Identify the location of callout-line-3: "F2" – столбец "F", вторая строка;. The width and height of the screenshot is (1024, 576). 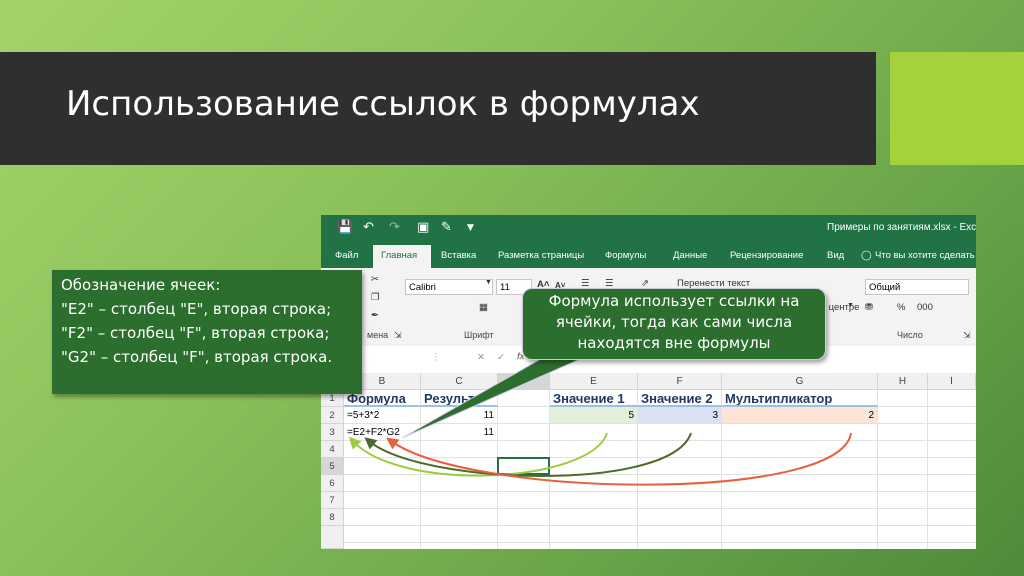
(195, 333).